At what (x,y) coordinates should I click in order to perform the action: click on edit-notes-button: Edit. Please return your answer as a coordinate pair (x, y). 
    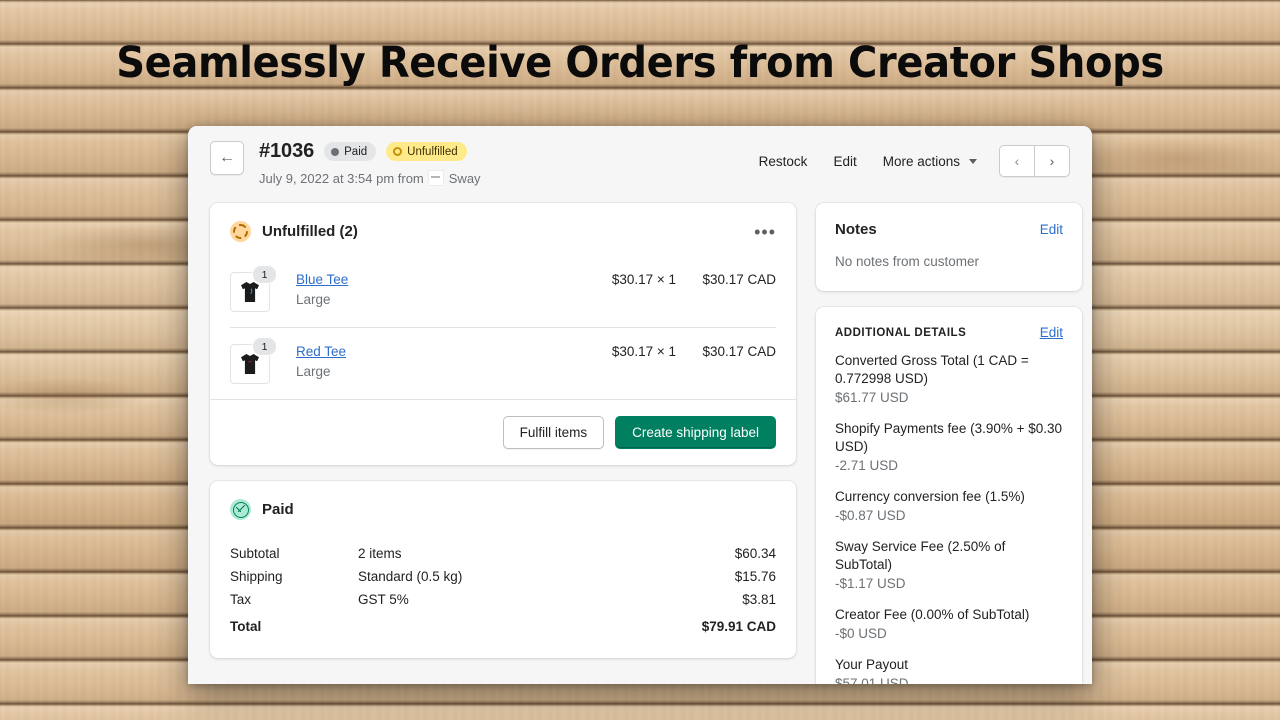
    Looking at the image, I should click on (1051, 229).